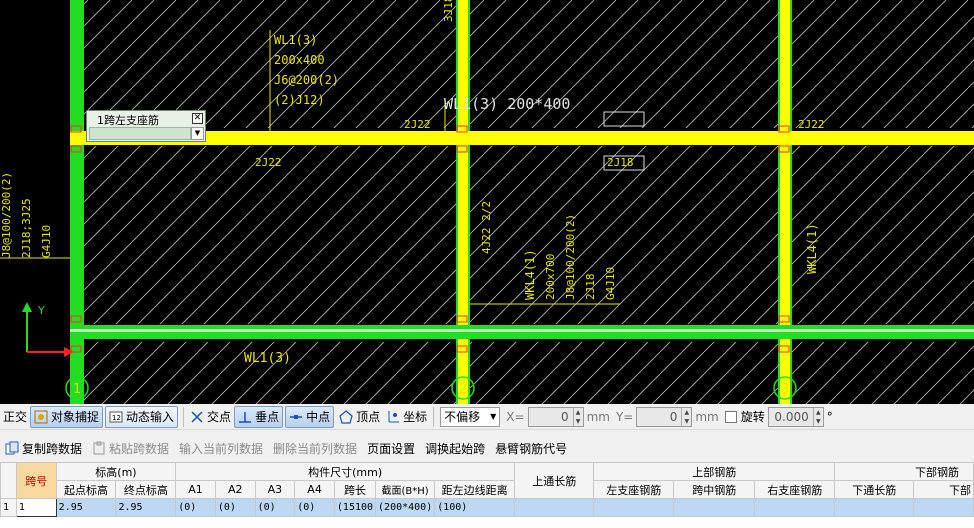 The height and width of the screenshot is (528, 974). What do you see at coordinates (463, 202) in the screenshot?
I see `beam-axis-2-highlight` at bounding box center [463, 202].